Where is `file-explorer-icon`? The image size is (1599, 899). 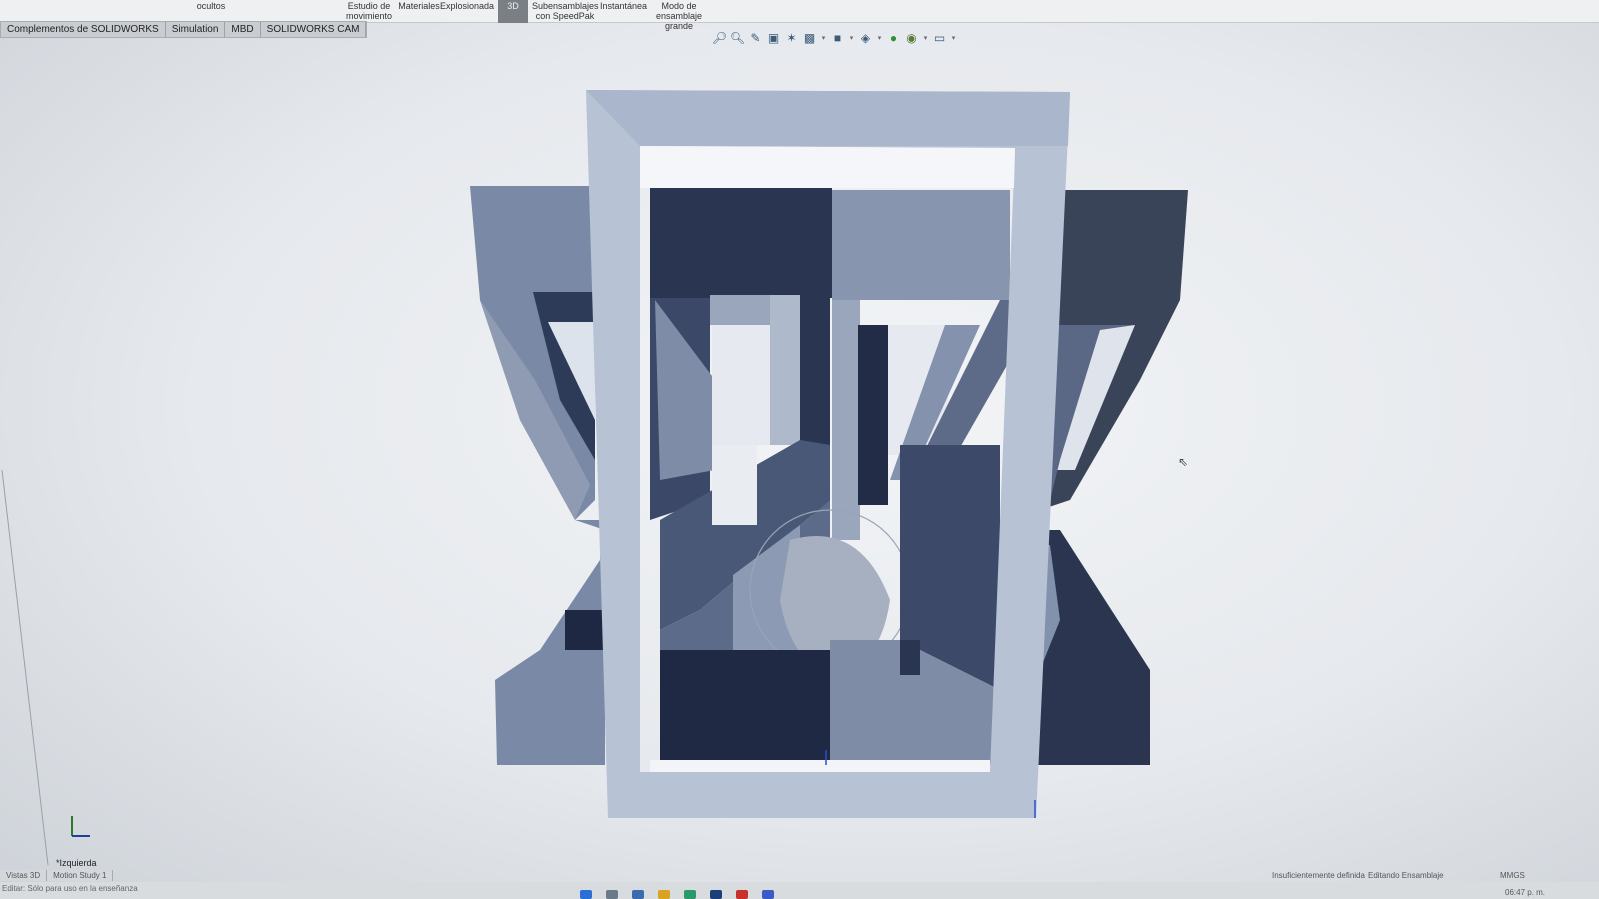 file-explorer-icon is located at coordinates (664, 894).